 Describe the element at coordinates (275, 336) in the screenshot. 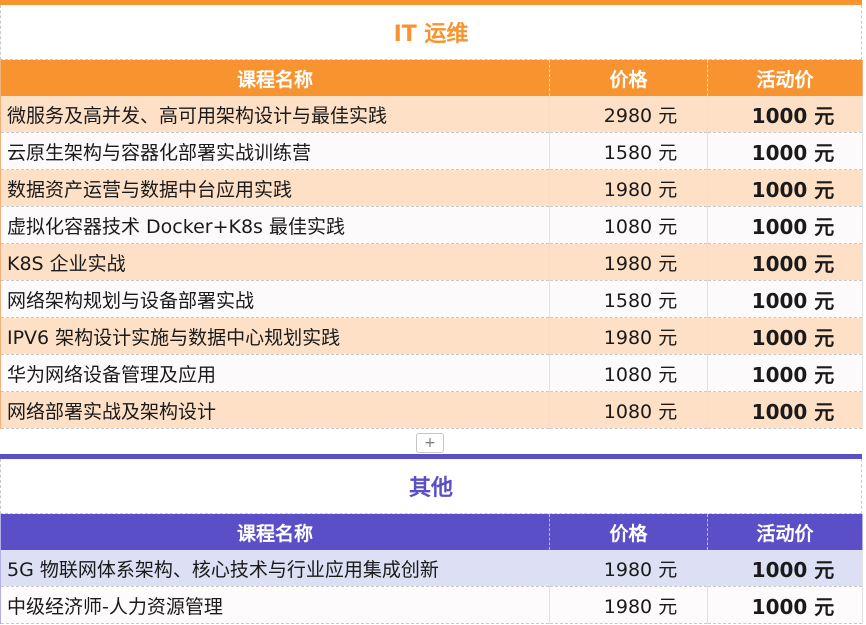

I see `course-name: IPV6 架构设计实施与数据中心规划实践` at that location.